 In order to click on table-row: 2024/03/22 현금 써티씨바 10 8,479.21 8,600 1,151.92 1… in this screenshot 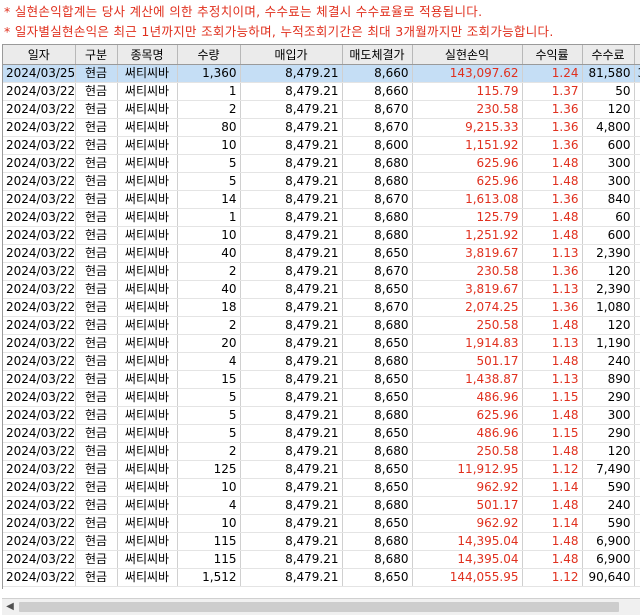, I will do `click(321, 145)`.